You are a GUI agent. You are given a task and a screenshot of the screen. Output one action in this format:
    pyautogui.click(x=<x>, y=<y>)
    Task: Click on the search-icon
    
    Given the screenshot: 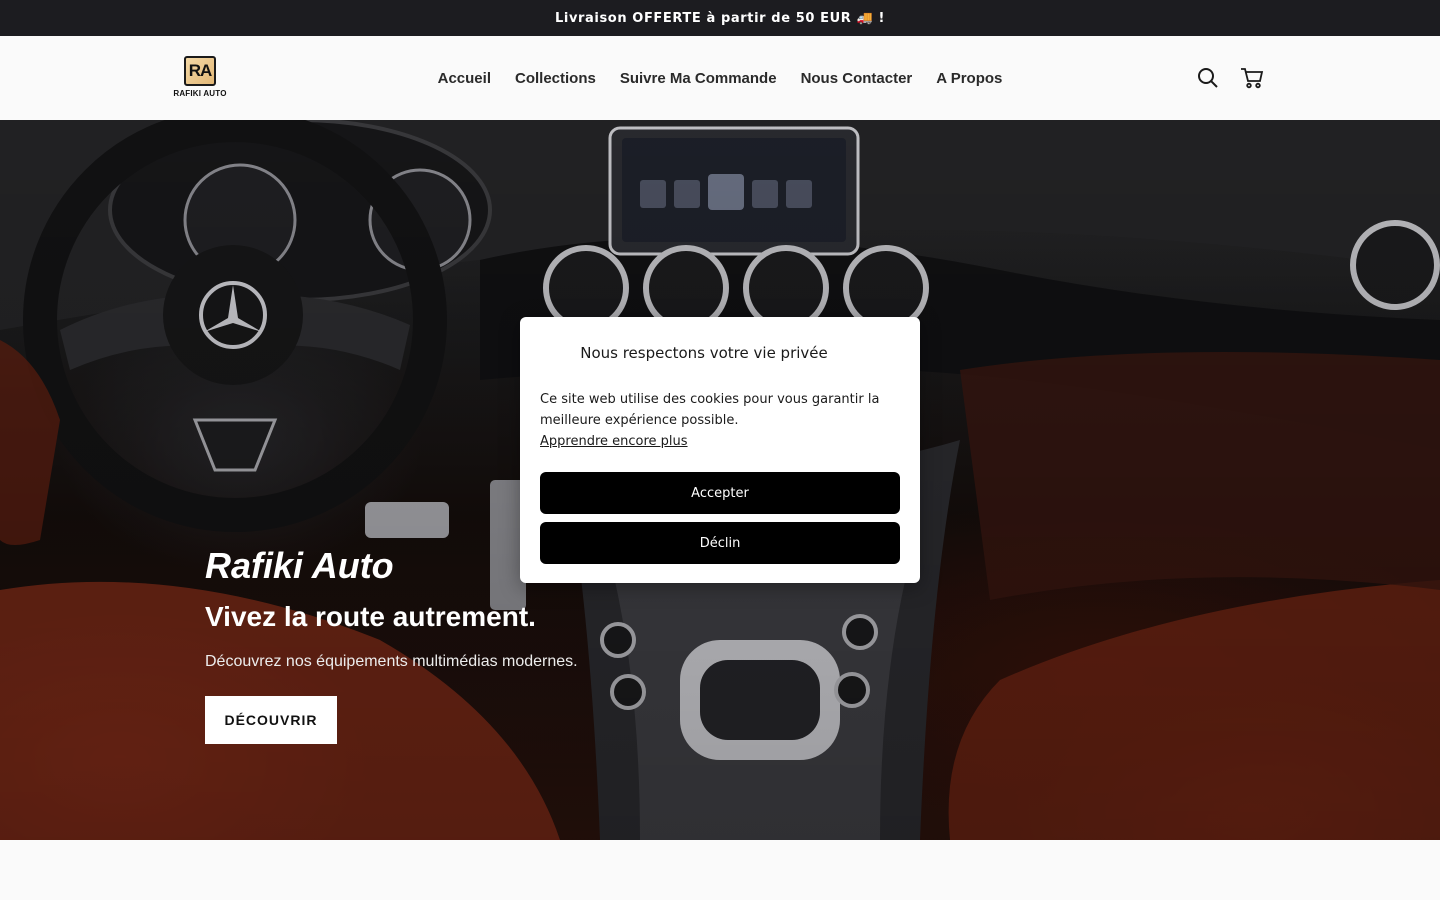 What is the action you would take?
    pyautogui.click(x=1208, y=78)
    